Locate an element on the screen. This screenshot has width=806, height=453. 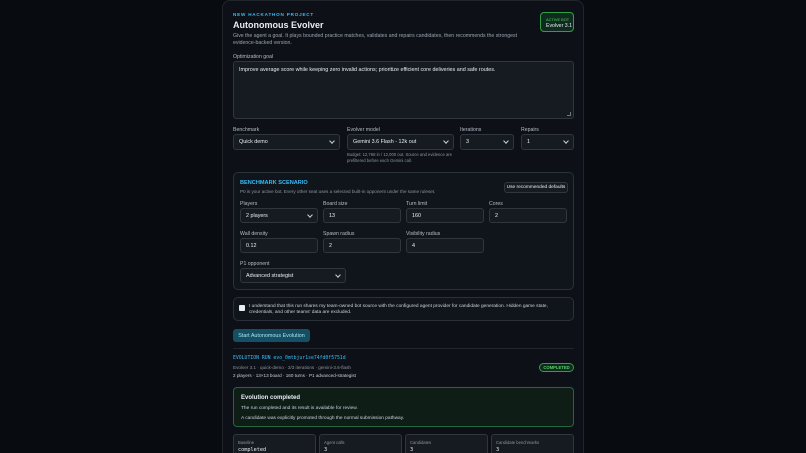
opponent-value: Advanced strategist is located at coordinates (270, 275).